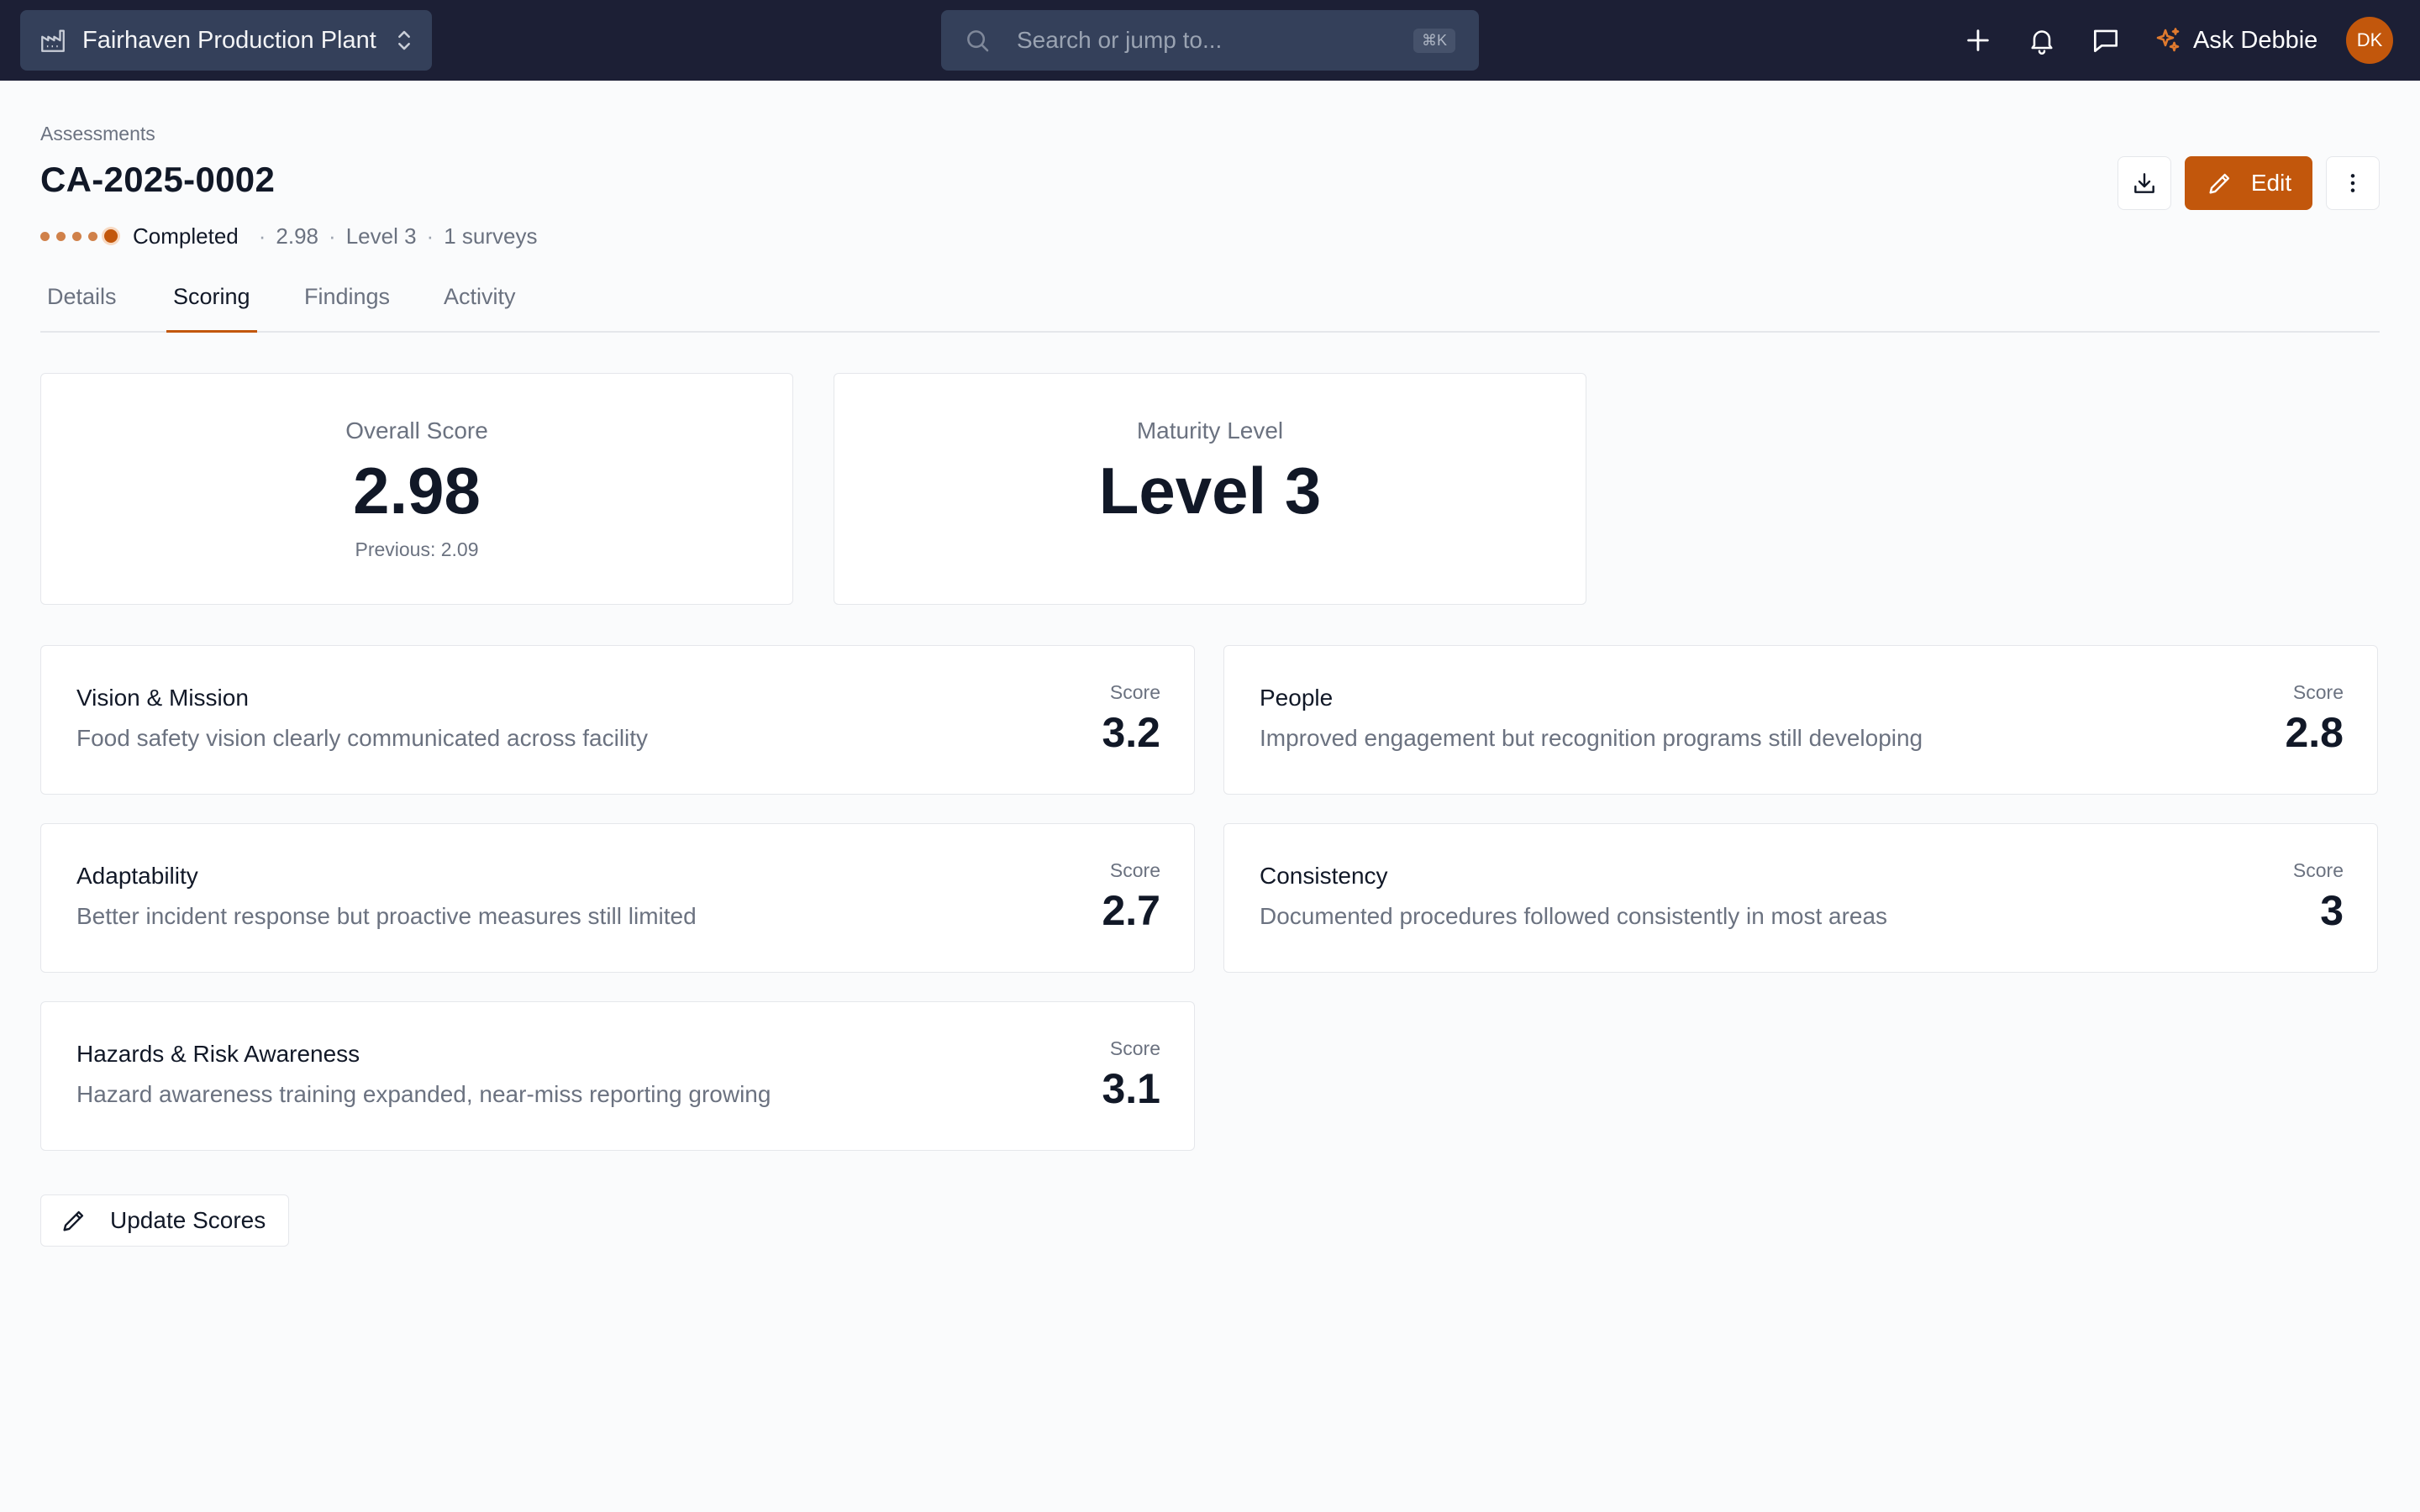 Image resolution: width=2420 pixels, height=1512 pixels. I want to click on progress-dot-current, so click(111, 236).